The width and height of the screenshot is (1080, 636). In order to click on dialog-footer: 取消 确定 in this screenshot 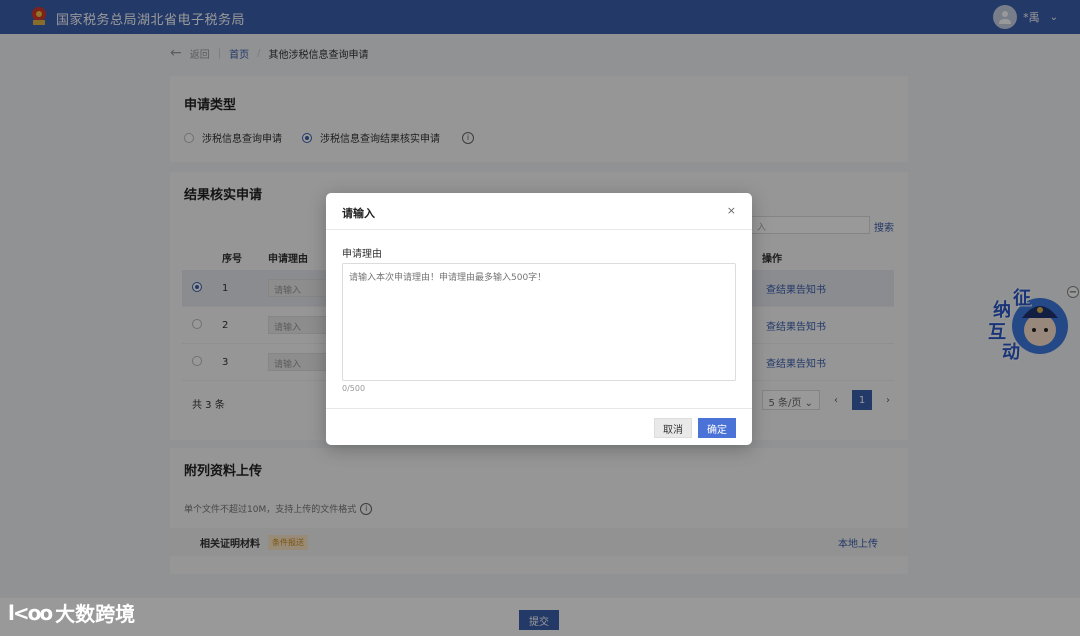, I will do `click(539, 426)`.